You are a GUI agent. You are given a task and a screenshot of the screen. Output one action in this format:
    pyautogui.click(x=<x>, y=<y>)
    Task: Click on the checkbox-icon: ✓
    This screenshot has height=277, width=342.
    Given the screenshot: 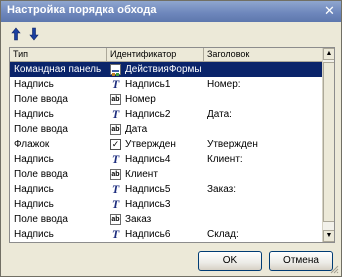 What is the action you would take?
    pyautogui.click(x=115, y=144)
    